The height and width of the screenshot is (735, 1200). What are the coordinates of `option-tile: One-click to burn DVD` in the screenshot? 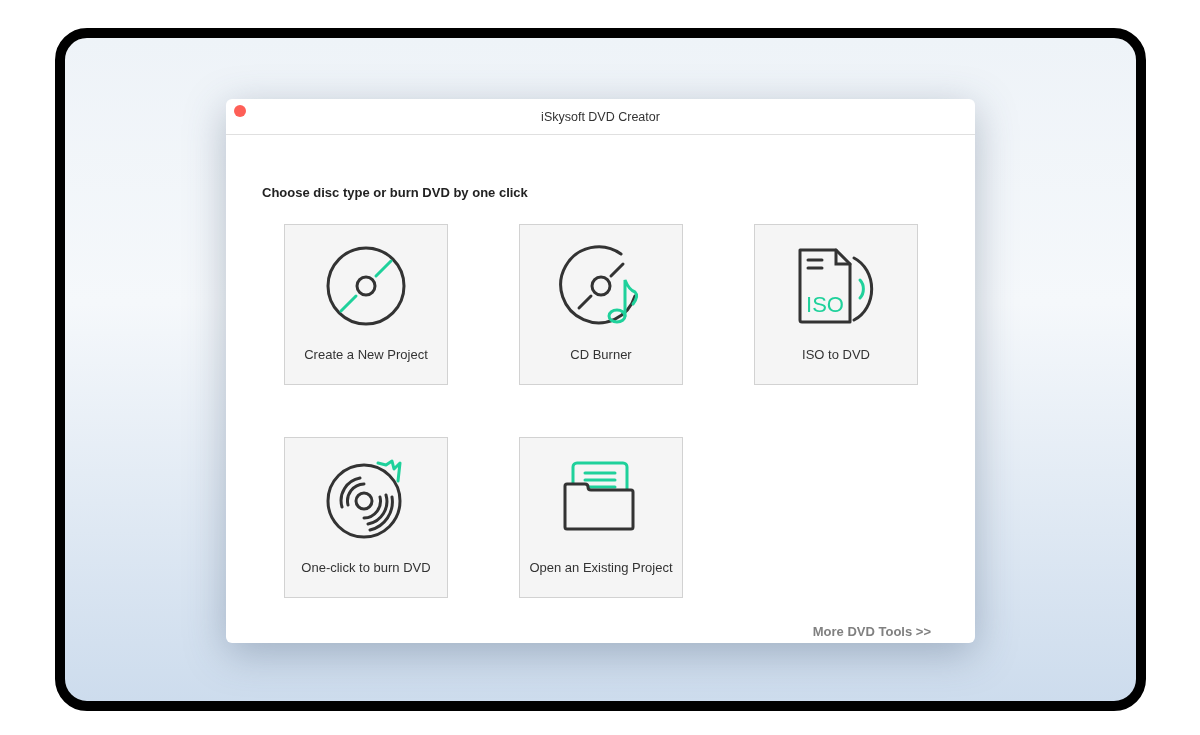 It's located at (366, 517).